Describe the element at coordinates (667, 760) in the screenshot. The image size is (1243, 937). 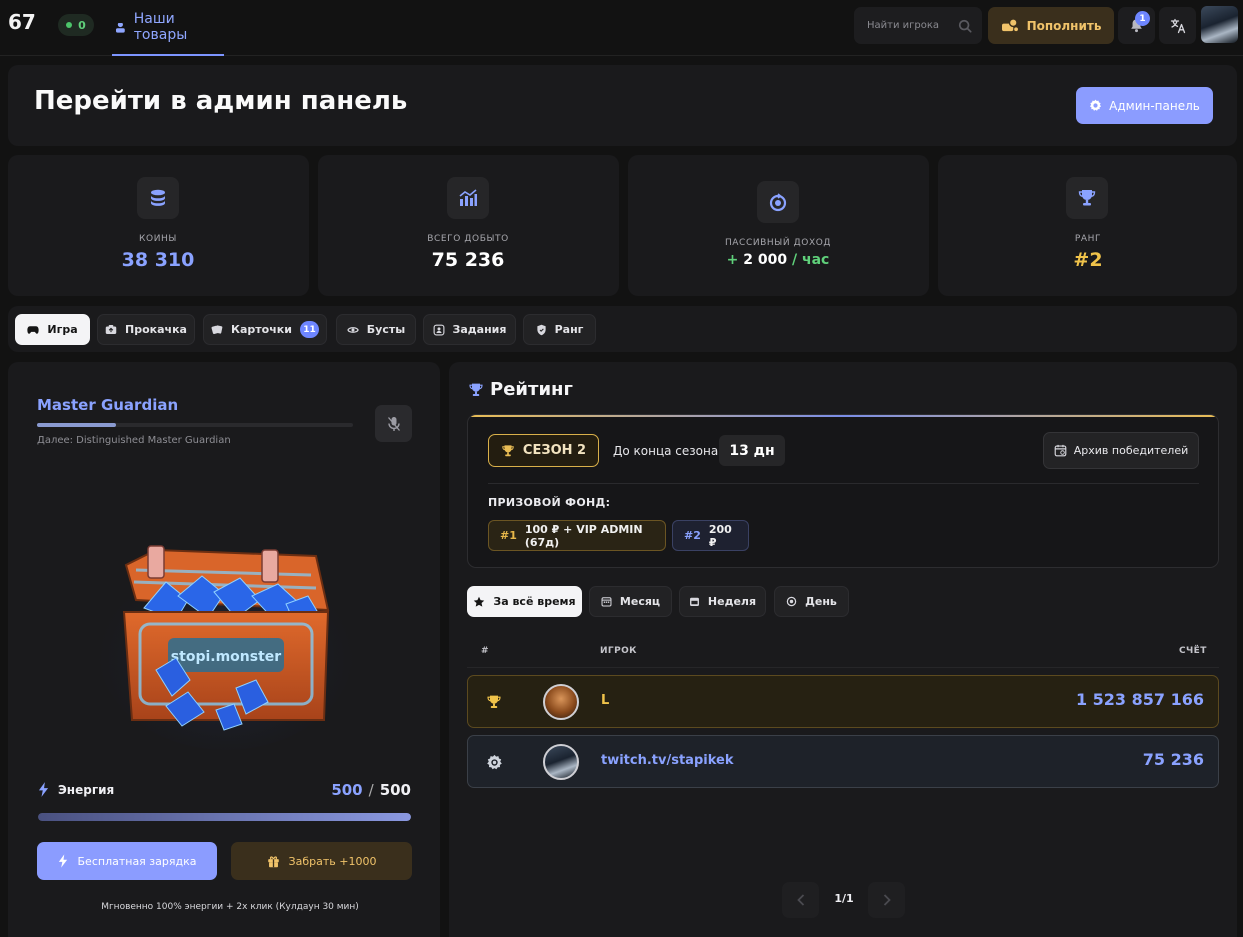
I see `player-name: twitch.tv/stapikek` at that location.